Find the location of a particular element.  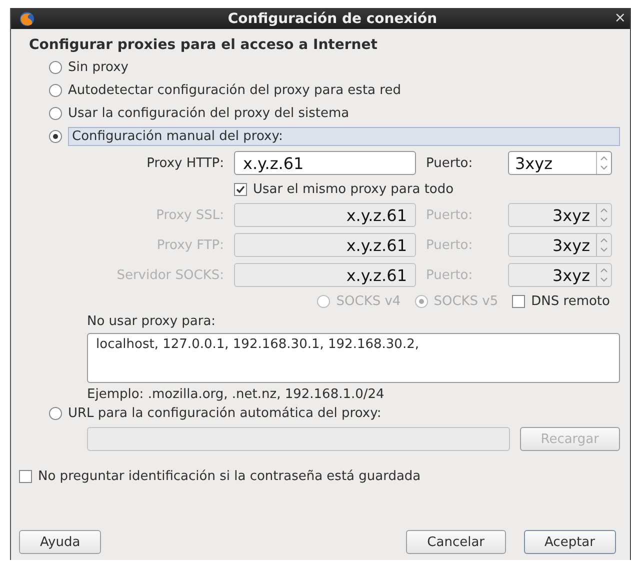

radio-label: Sin proxy is located at coordinates (98, 67).